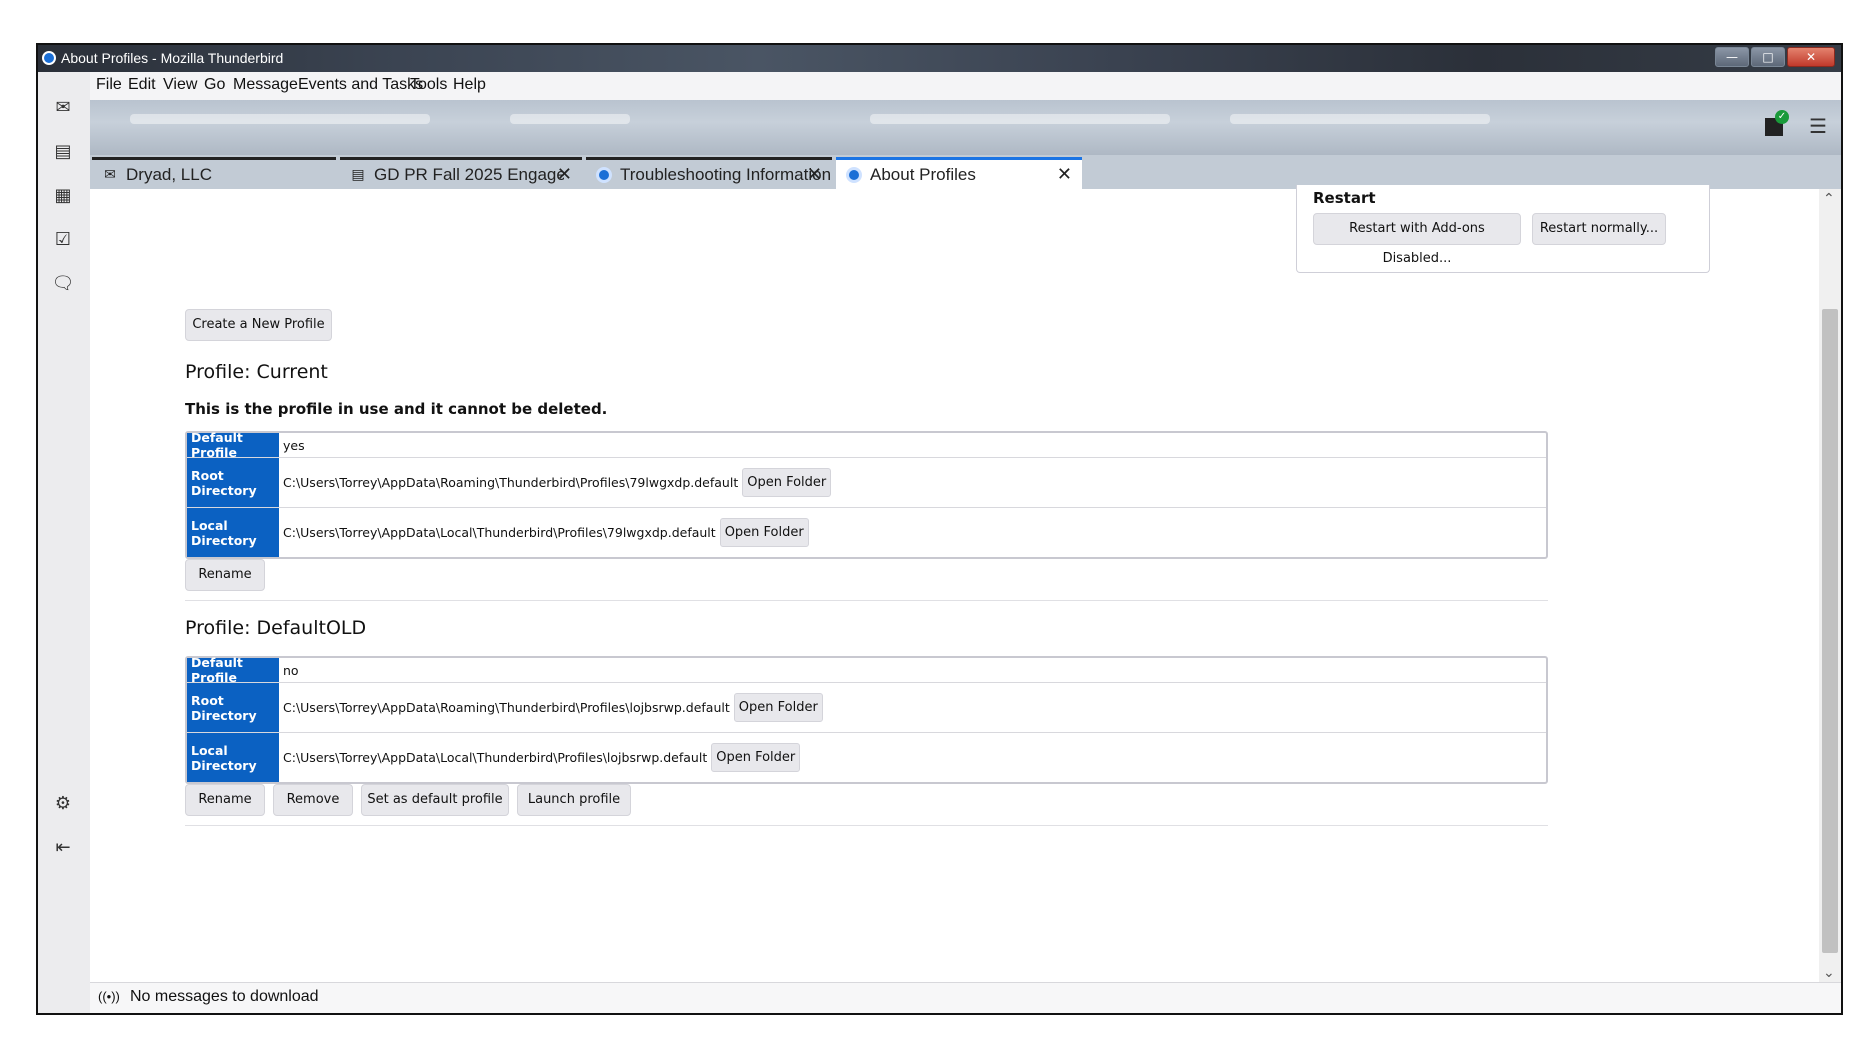  What do you see at coordinates (923, 174) in the screenshot?
I see `tab-label: About Profiles` at bounding box center [923, 174].